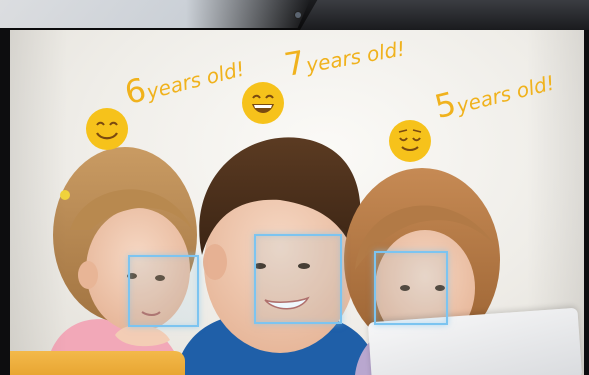  Describe the element at coordinates (411, 288) in the screenshot. I see `face-detection-box-right` at that location.